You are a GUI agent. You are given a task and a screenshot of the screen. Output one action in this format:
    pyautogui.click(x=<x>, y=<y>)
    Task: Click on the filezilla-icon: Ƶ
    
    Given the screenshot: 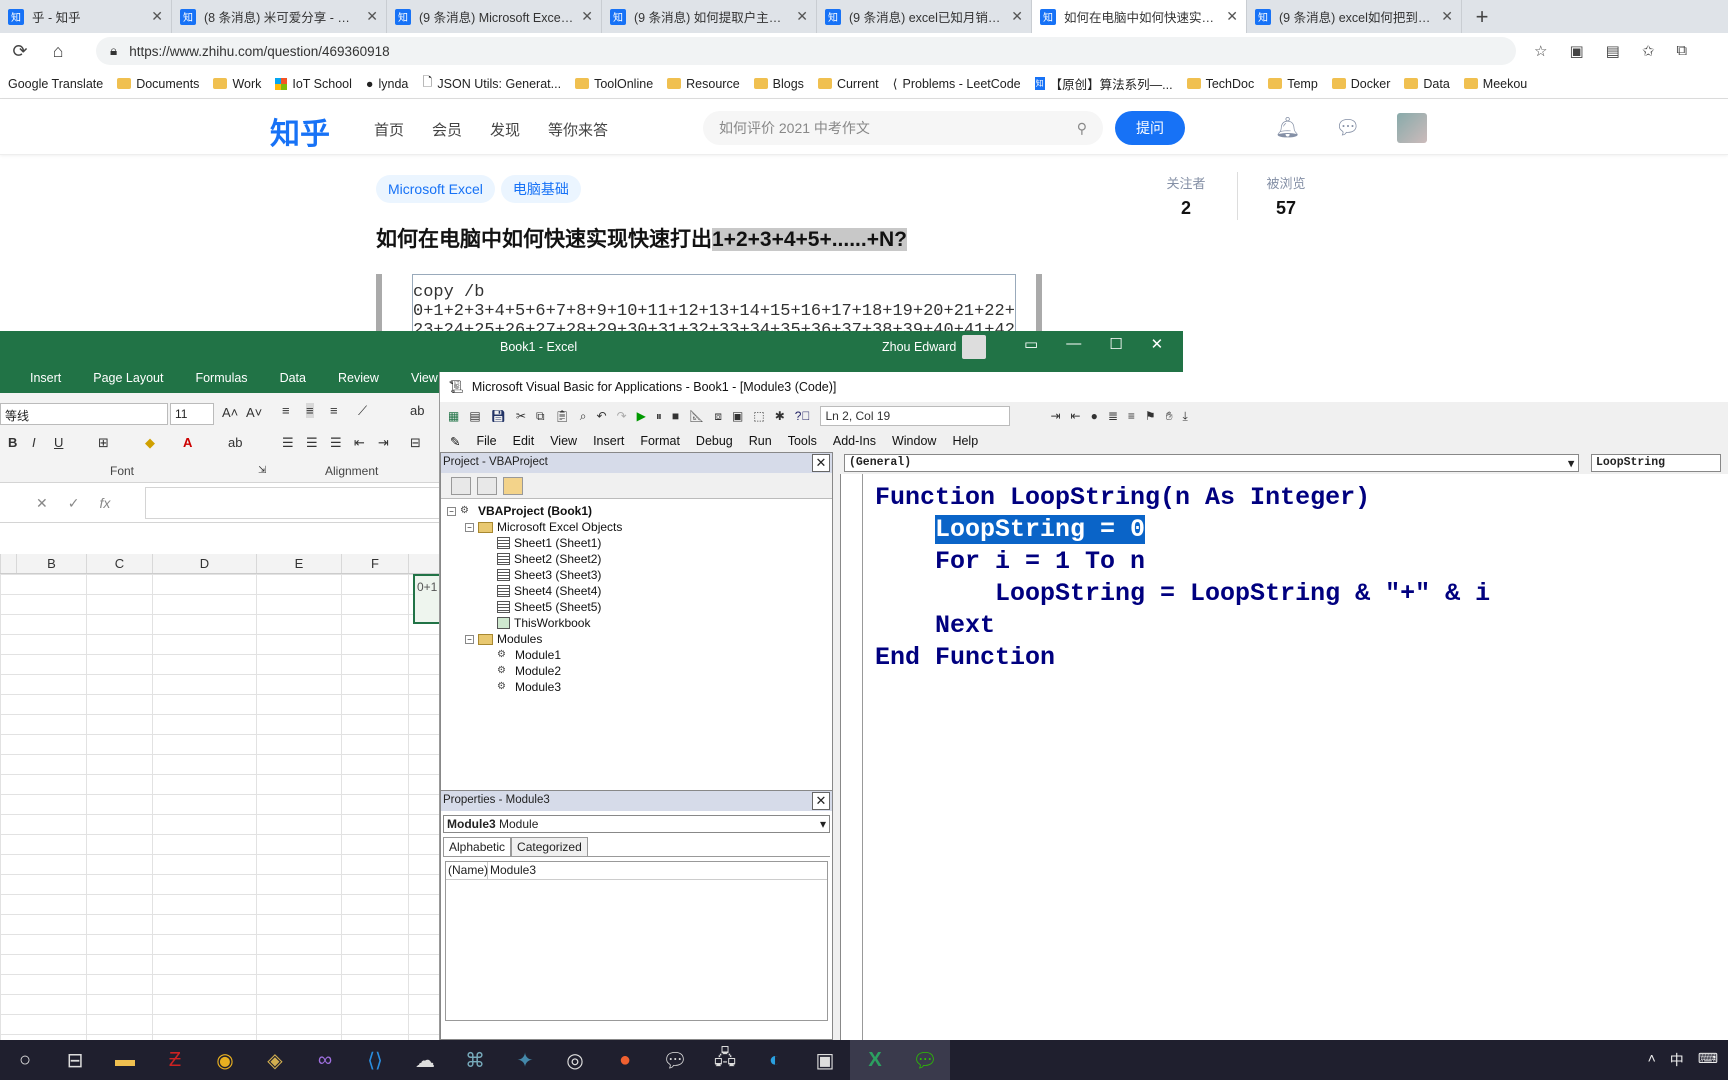 What is the action you would take?
    pyautogui.click(x=175, y=1060)
    